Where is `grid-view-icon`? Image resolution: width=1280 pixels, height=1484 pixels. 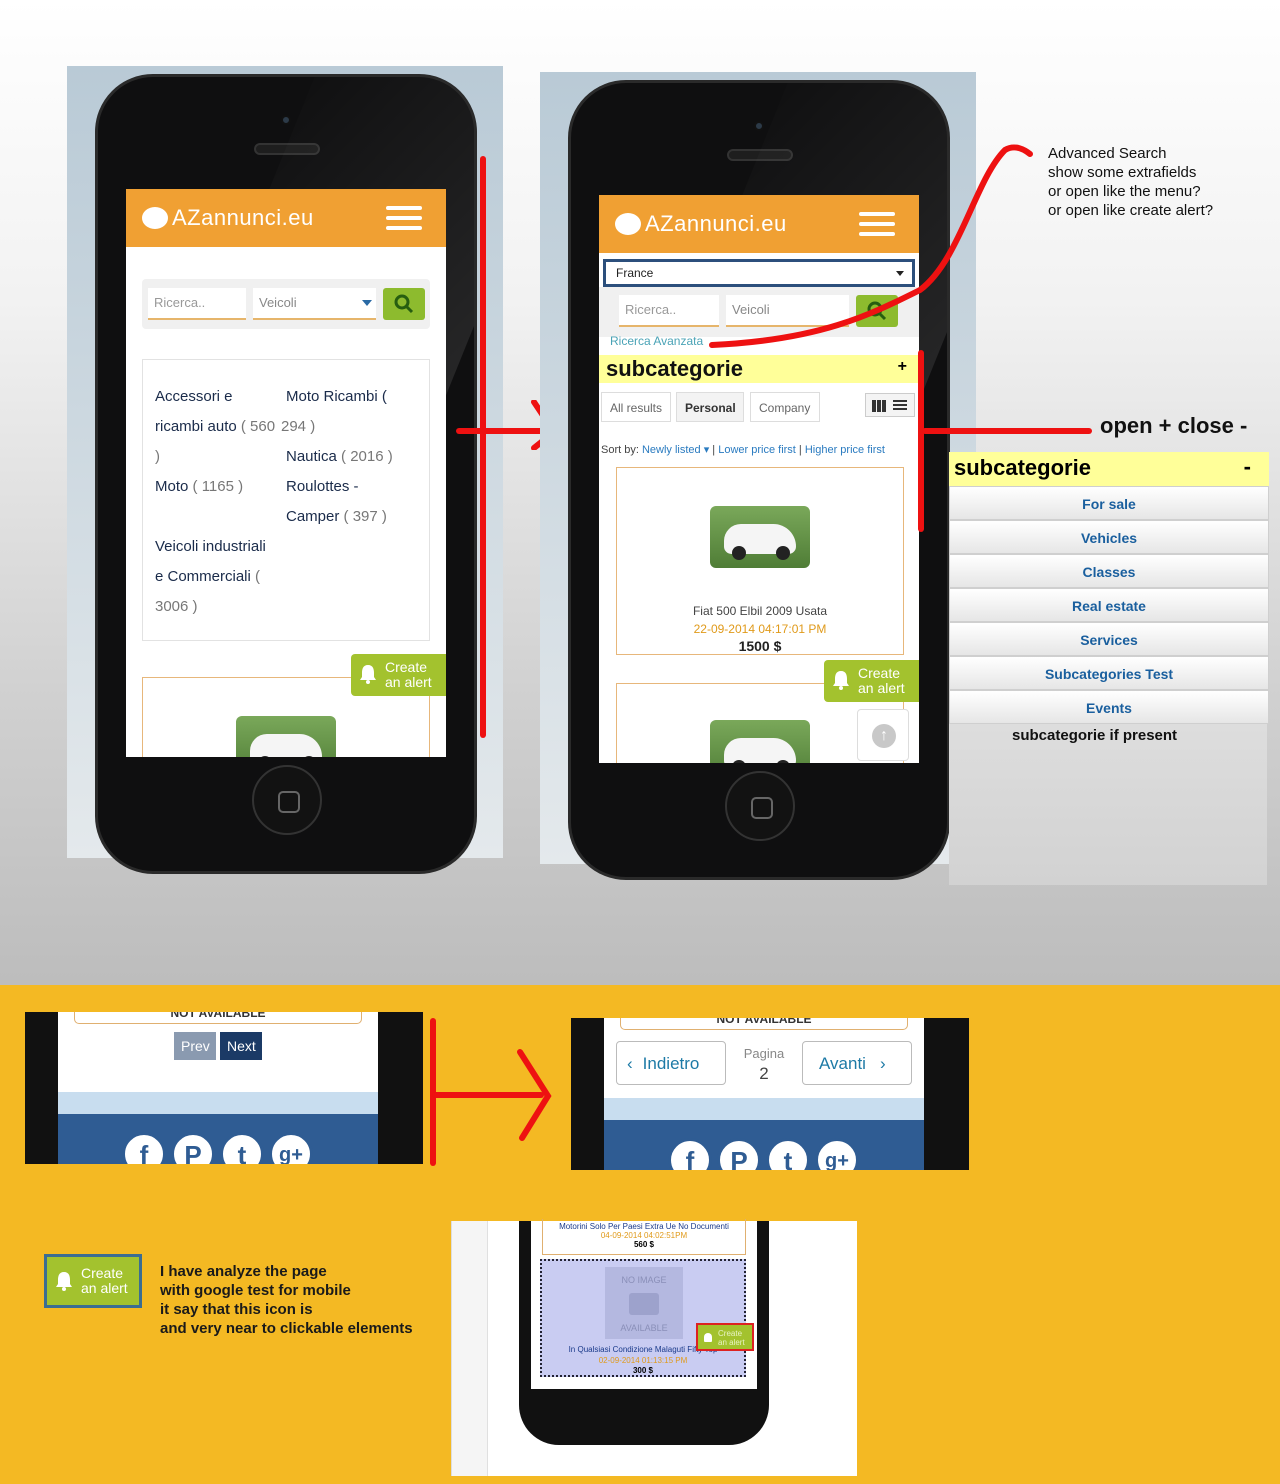 grid-view-icon is located at coordinates (879, 406).